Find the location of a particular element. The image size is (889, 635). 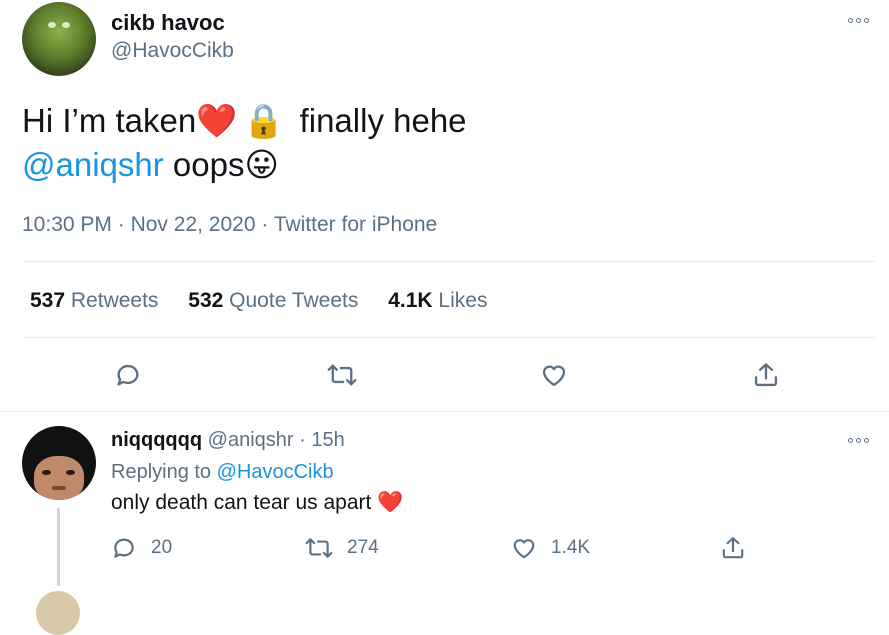

like-count: 1.4K is located at coordinates (571, 547).